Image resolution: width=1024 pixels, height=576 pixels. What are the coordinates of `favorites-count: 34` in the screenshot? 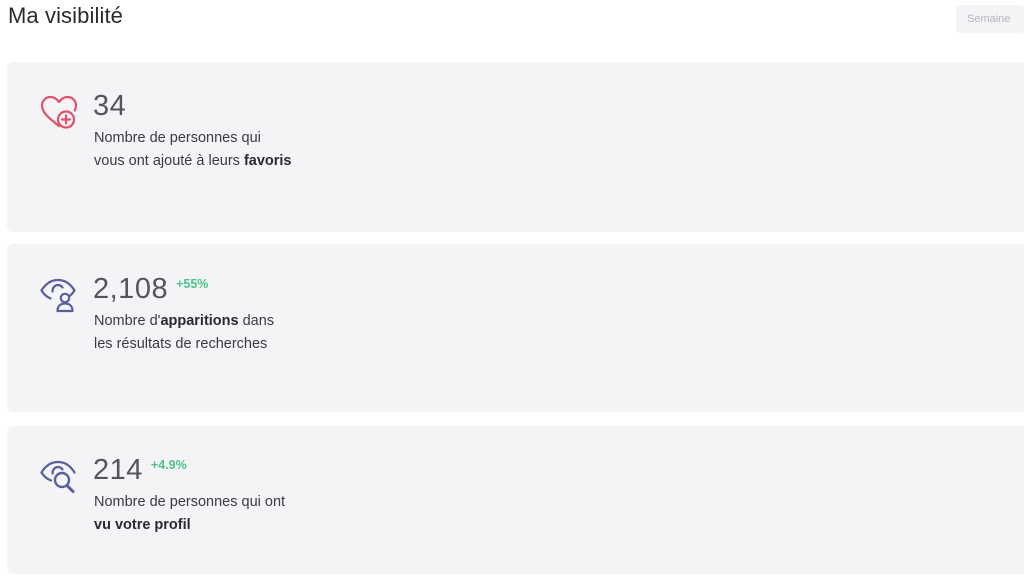 It's located at (110, 106).